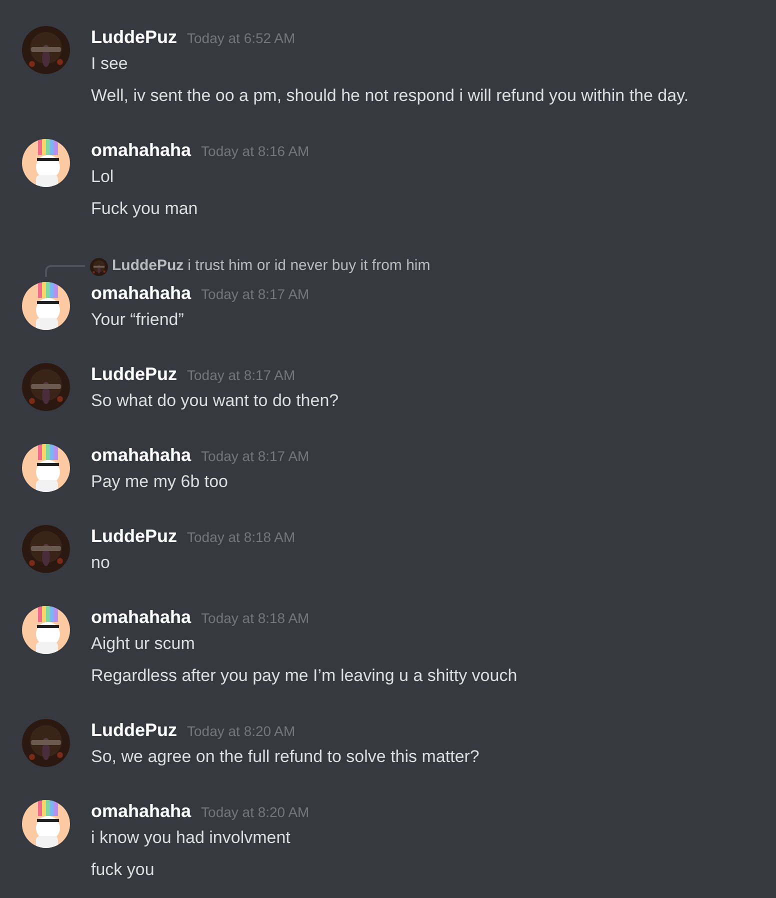 The image size is (776, 898). Describe the element at coordinates (309, 266) in the screenshot. I see `reply-preview: i trust him or id never buy it from him` at that location.